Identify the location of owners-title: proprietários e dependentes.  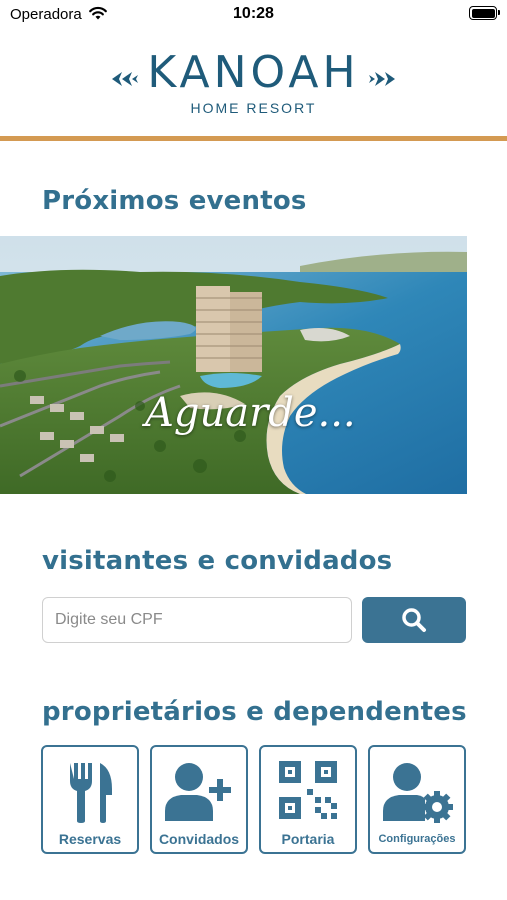
(254, 712).